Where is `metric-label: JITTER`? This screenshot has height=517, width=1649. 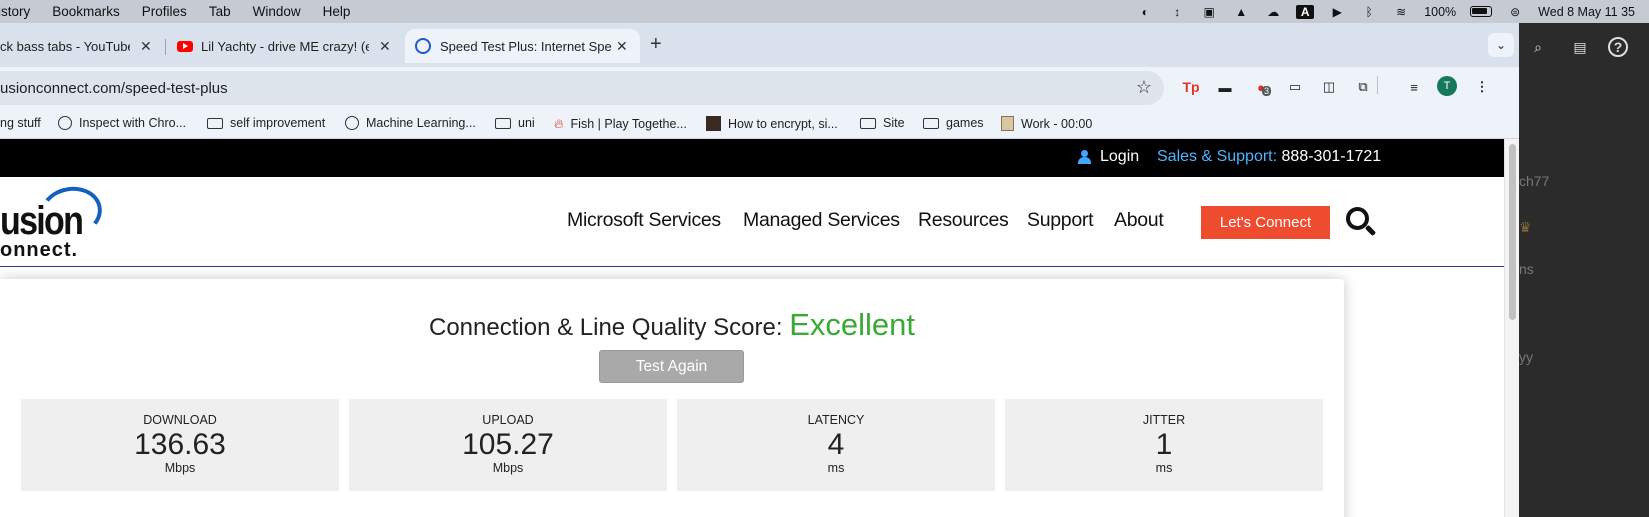 metric-label: JITTER is located at coordinates (1164, 420).